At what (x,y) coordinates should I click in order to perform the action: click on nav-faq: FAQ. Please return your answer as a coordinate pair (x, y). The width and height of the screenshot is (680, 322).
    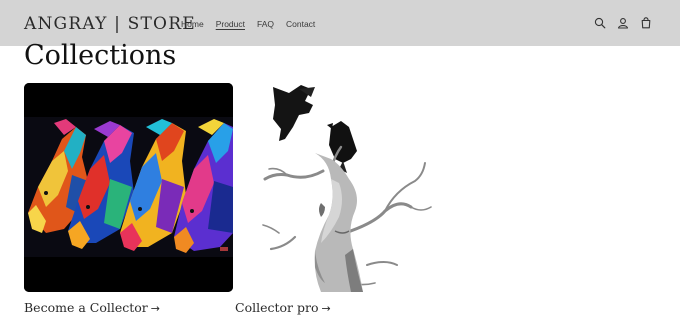
    Looking at the image, I should click on (265, 24).